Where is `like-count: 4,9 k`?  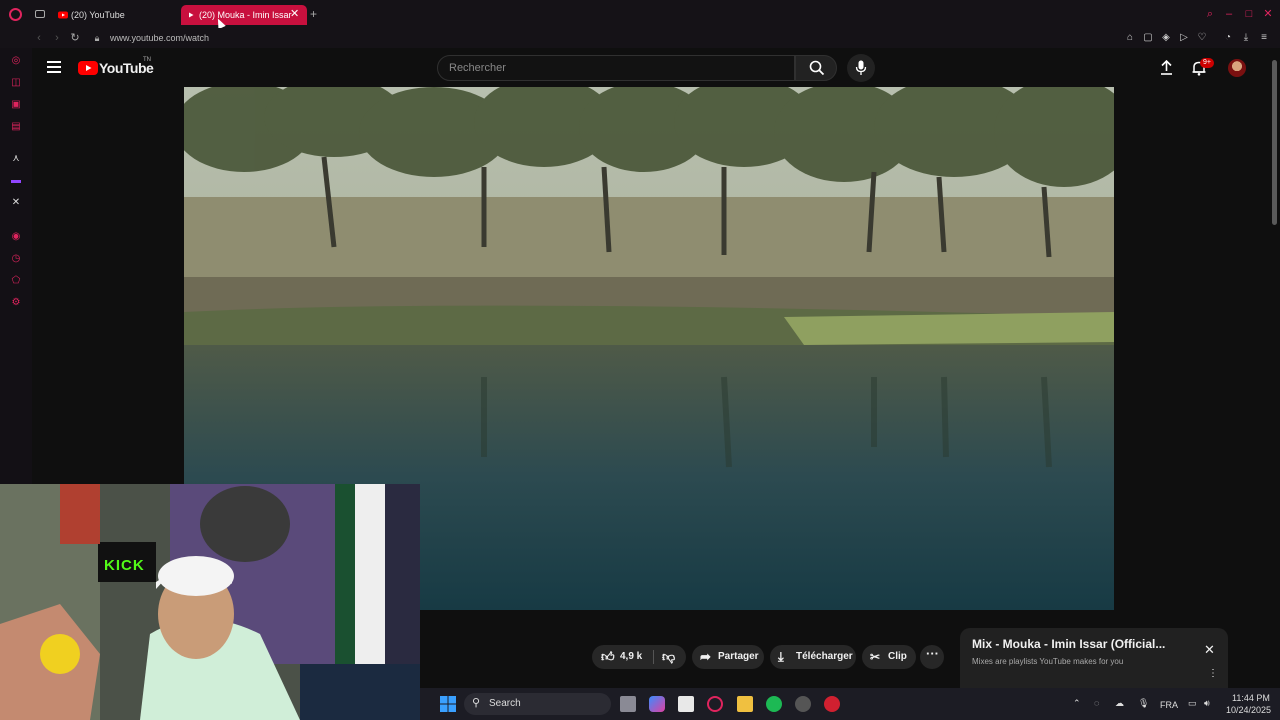
like-count: 4,9 k is located at coordinates (631, 656).